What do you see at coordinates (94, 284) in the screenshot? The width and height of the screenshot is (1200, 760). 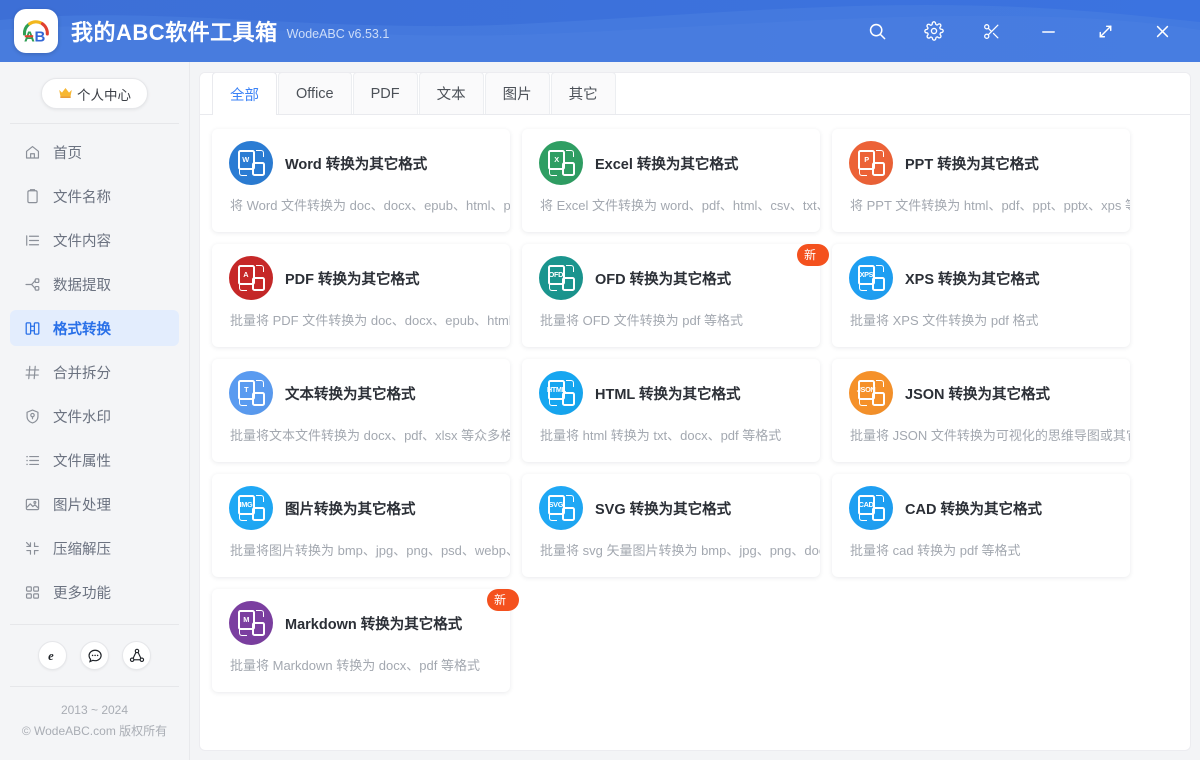 I see `sidebar-item-data-extract: 数据提取` at bounding box center [94, 284].